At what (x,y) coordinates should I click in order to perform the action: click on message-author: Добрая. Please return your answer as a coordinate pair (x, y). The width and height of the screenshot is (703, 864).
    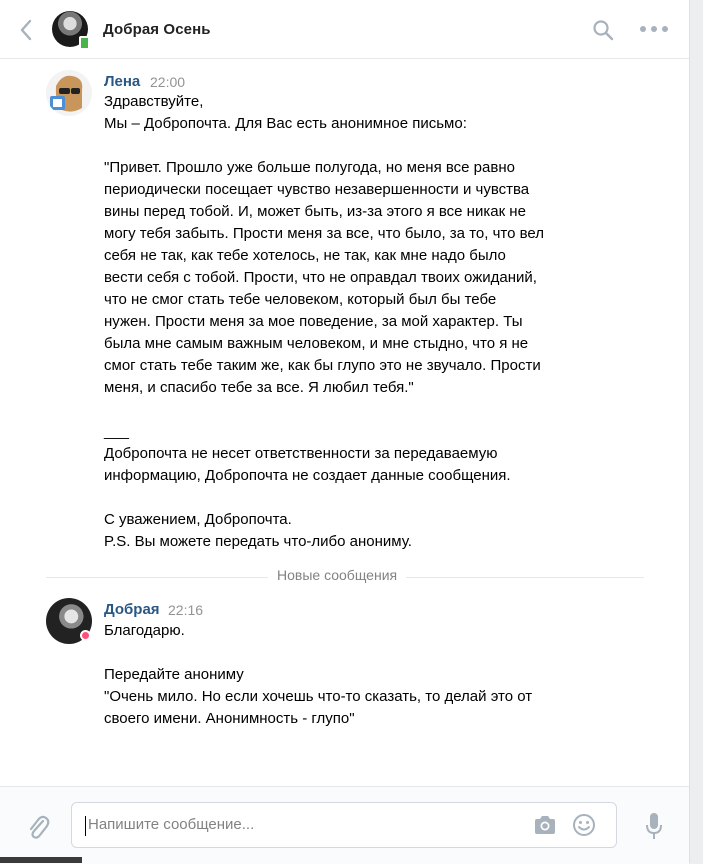
    Looking at the image, I should click on (132, 609).